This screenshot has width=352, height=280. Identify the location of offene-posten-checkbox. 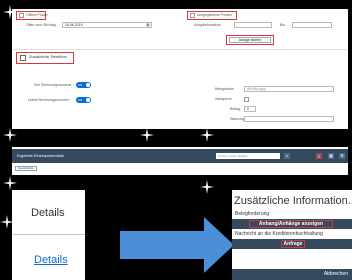
(21, 15).